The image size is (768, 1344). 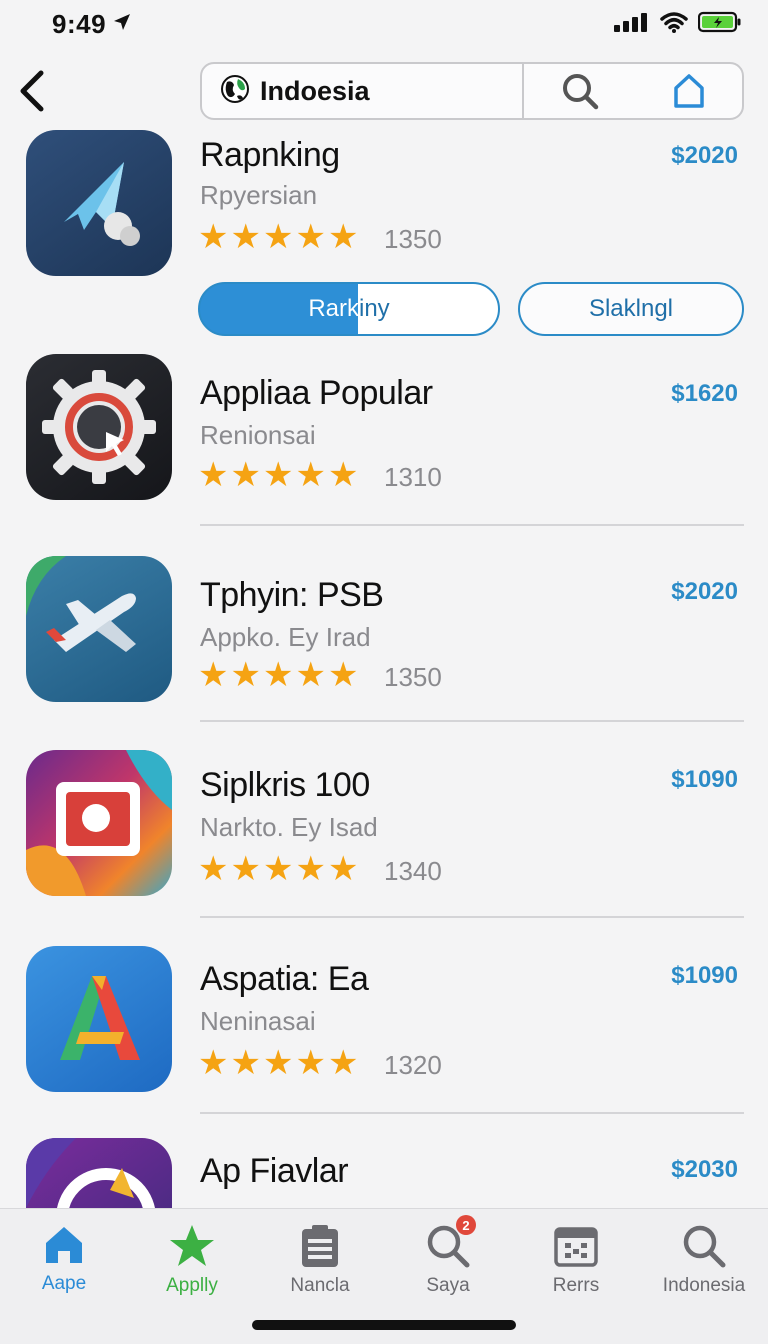 I want to click on tab-label: Indonesia, so click(x=704, y=1285).